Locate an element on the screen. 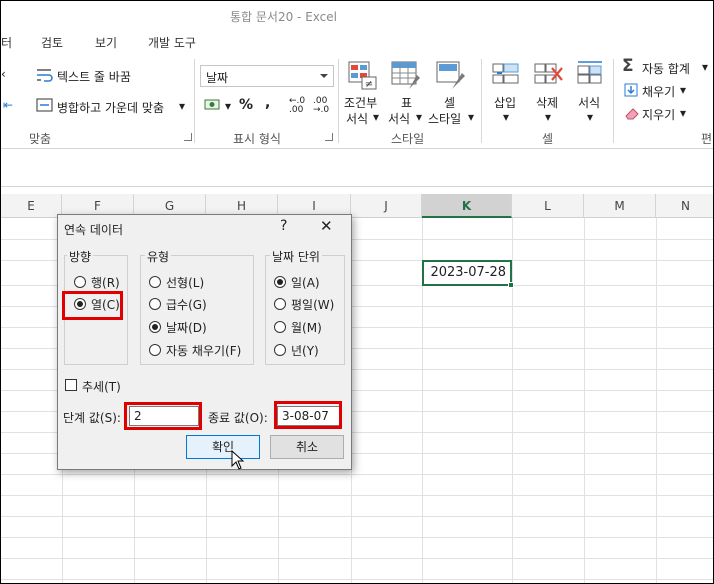  tab-view: 보기 is located at coordinates (106, 42).